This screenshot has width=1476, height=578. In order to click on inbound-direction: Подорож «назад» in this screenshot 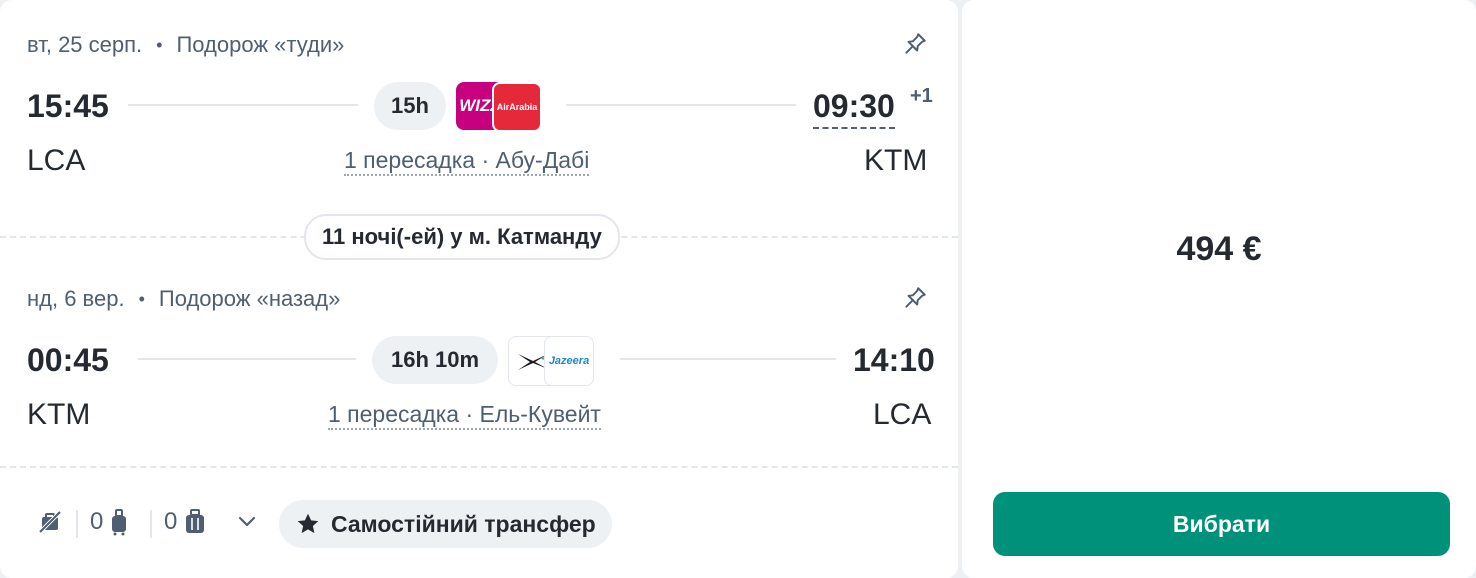, I will do `click(249, 298)`.